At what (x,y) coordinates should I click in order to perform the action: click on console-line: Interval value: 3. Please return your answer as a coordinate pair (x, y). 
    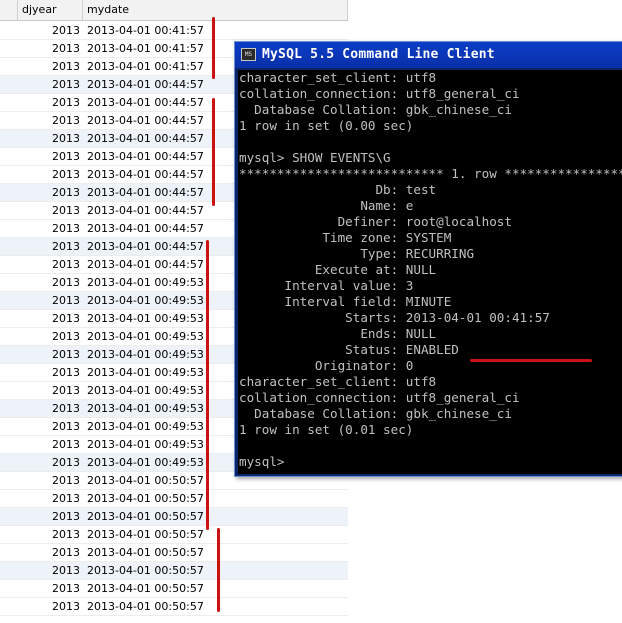
    Looking at the image, I should click on (326, 285).